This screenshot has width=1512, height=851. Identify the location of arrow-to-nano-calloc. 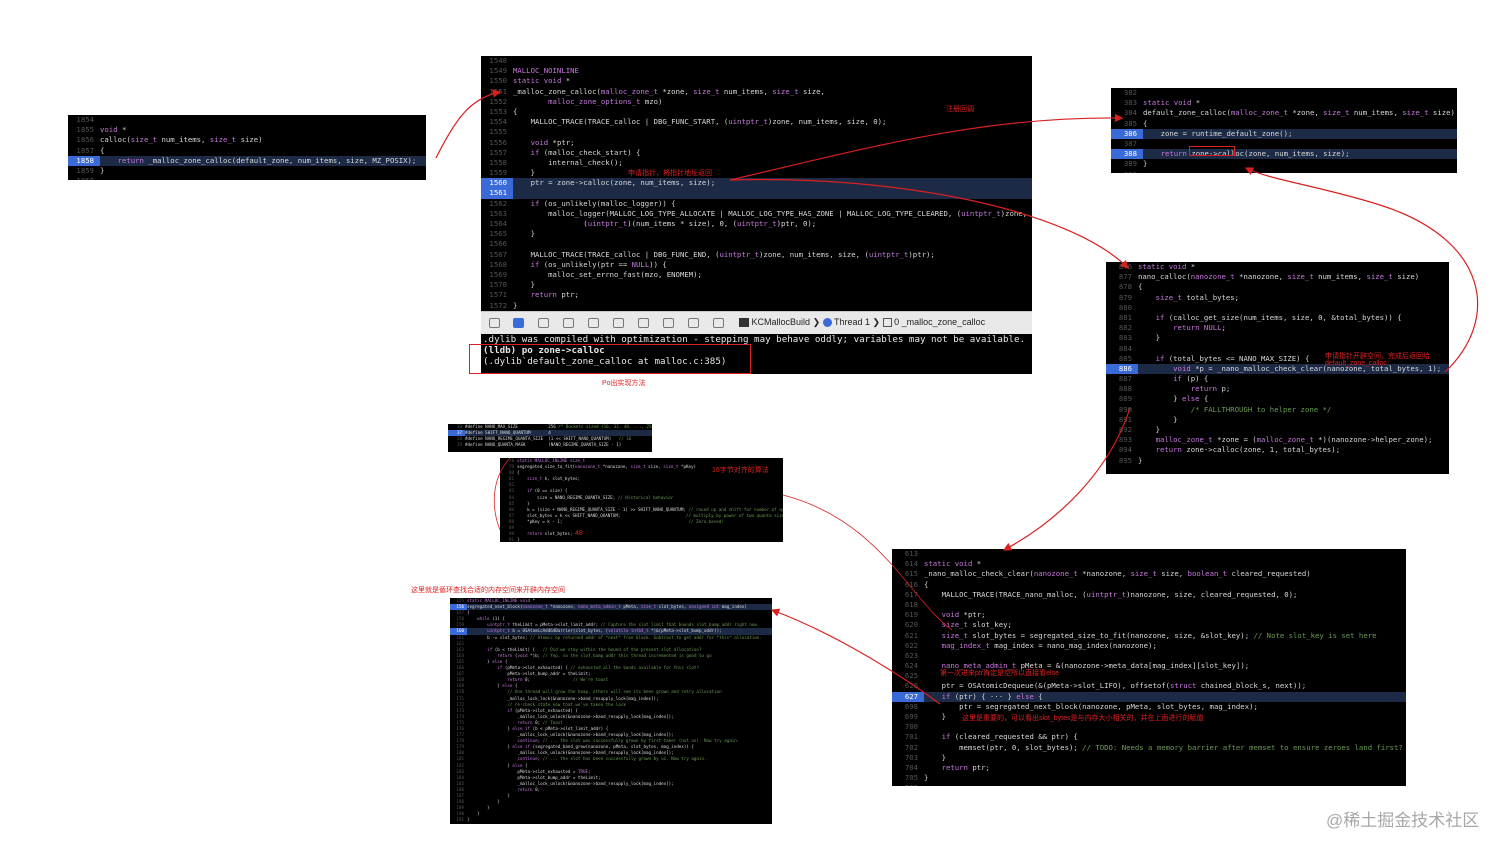
(929, 223).